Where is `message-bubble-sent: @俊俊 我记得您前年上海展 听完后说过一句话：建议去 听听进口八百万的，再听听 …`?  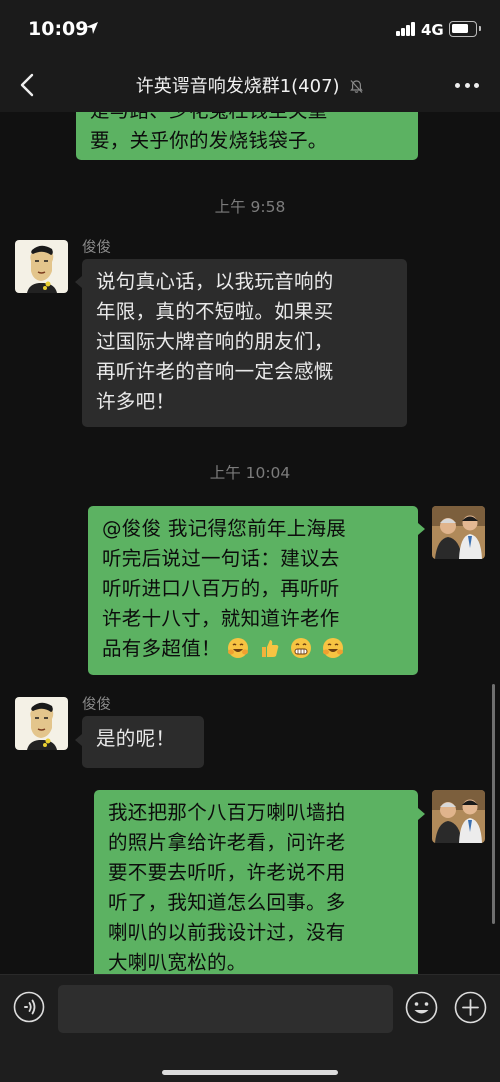
message-bubble-sent: @俊俊 我记得您前年上海展 听完后说过一句话：建议去 听听进口八百万的，再听听 … is located at coordinates (253, 590).